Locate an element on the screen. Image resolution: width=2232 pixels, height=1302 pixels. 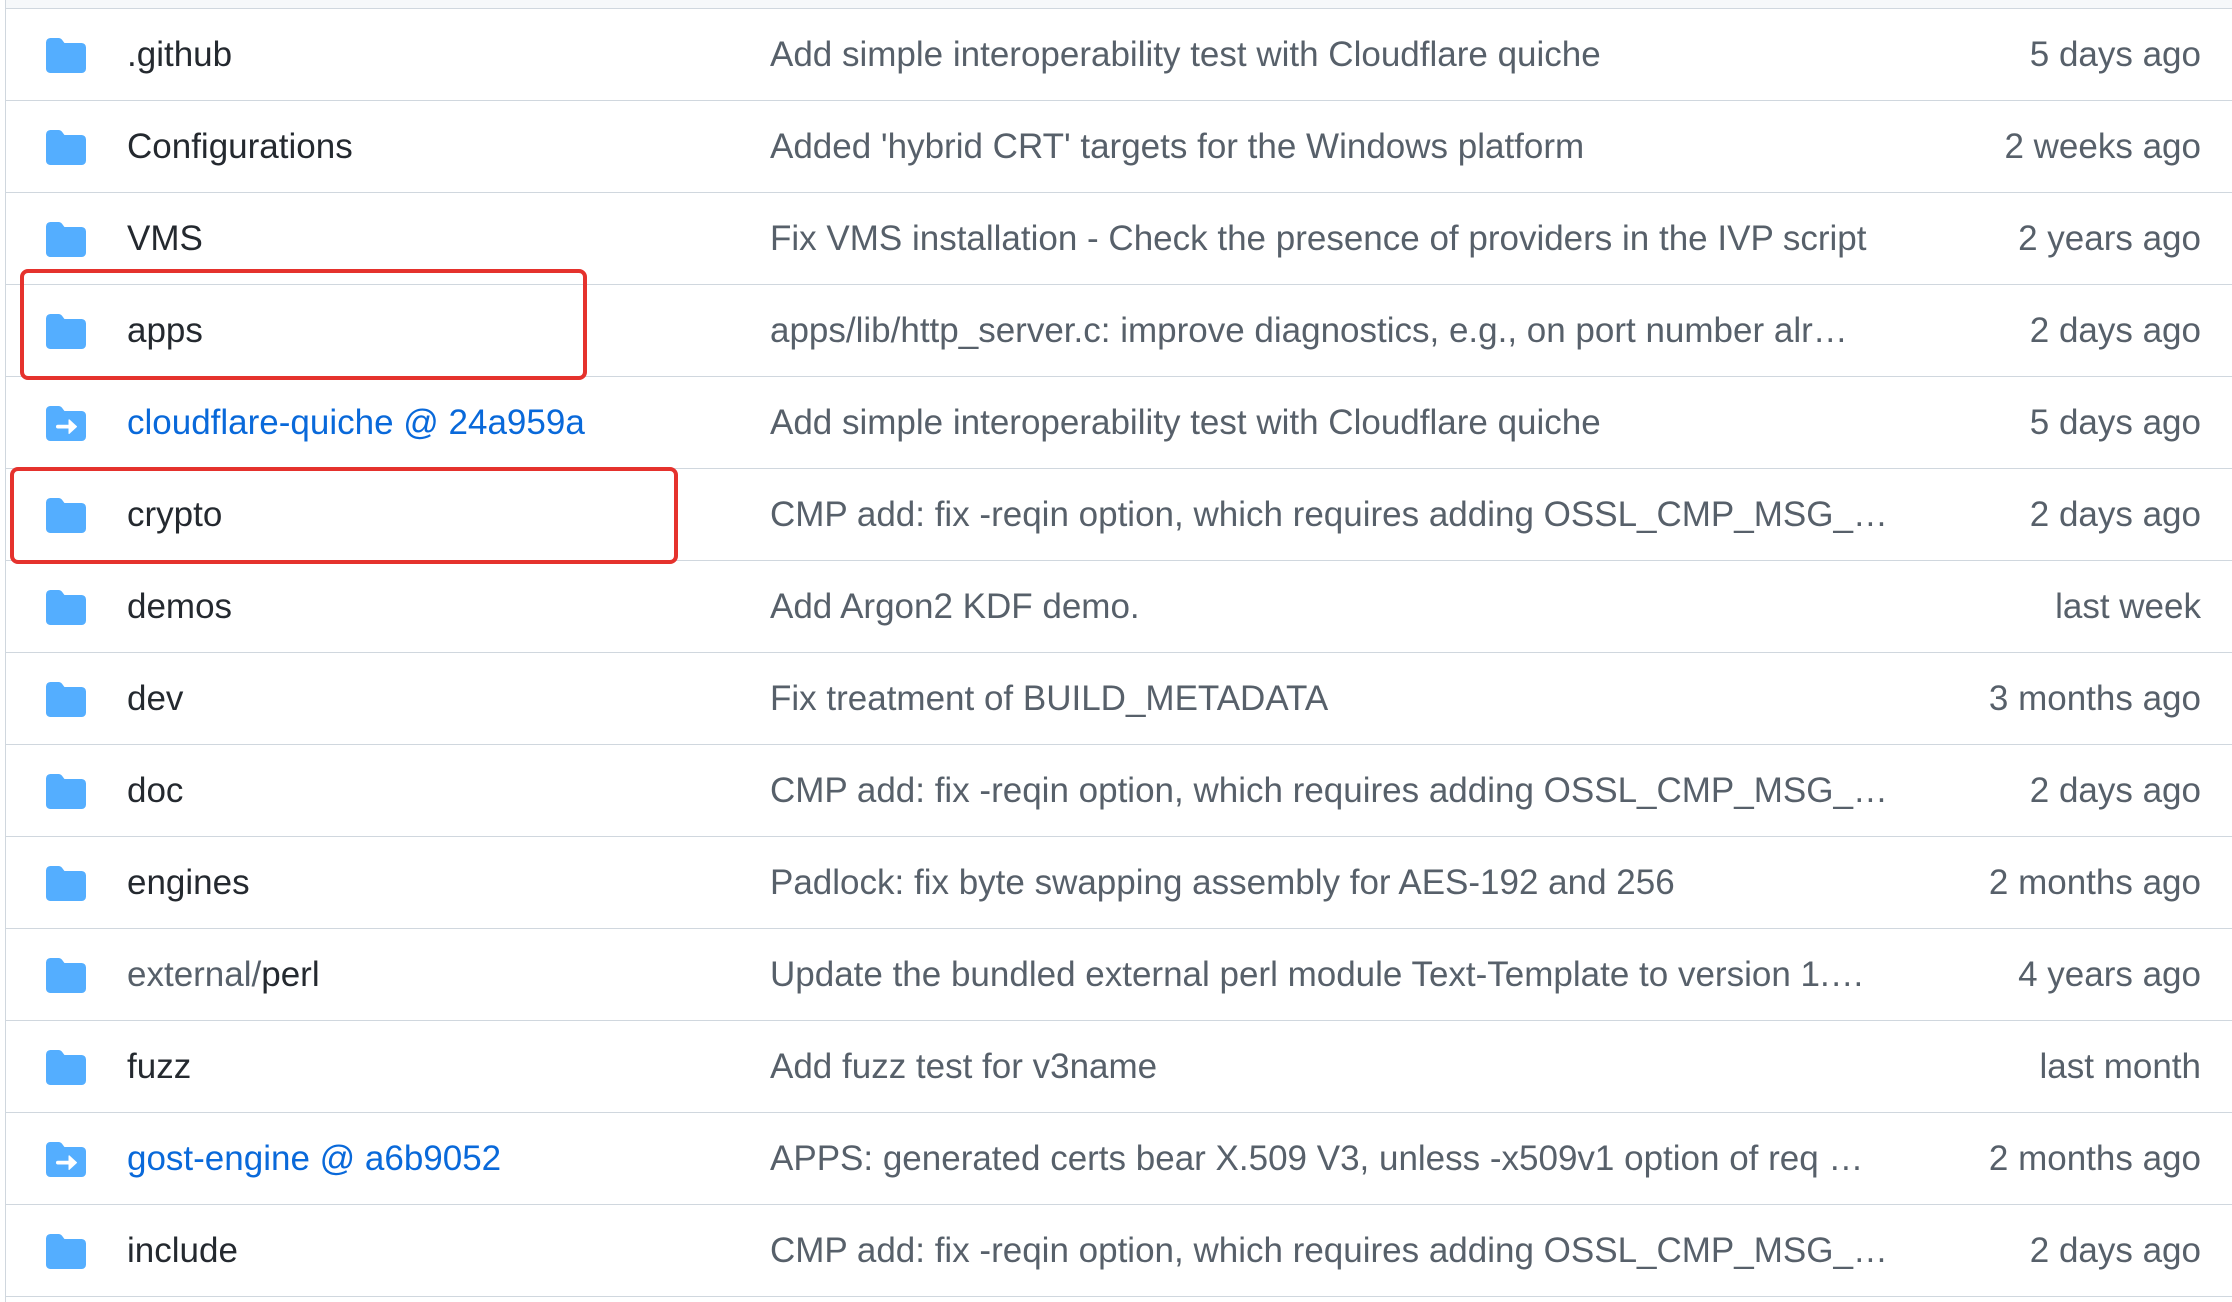
dir-link-apps: apps is located at coordinates (442, 330).